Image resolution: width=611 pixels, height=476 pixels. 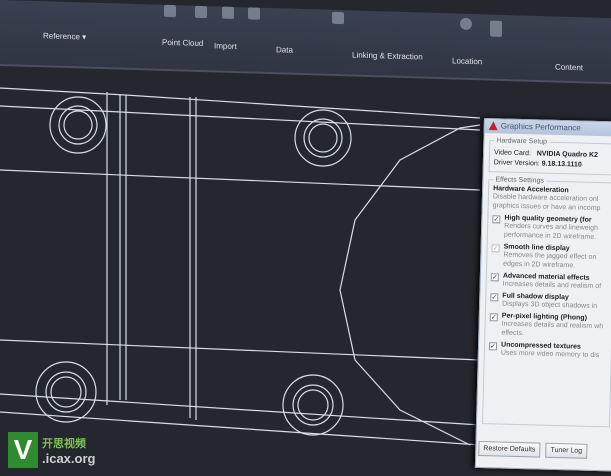 I want to click on content-icon, so click(x=496, y=28).